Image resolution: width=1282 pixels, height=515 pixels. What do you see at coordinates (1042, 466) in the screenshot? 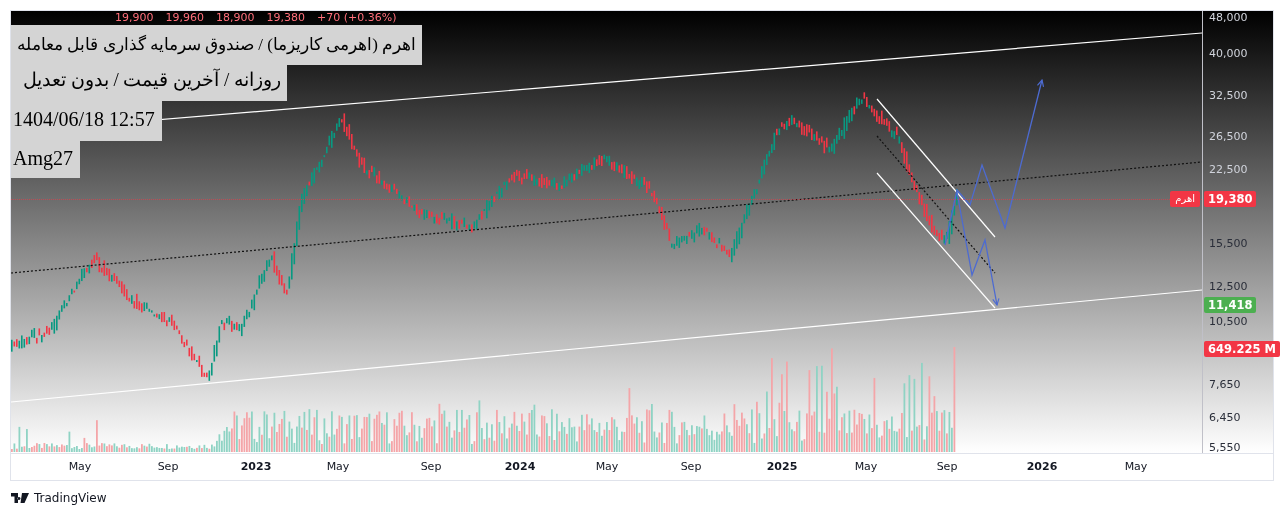
I see `time-tick-label: 2026` at bounding box center [1042, 466].